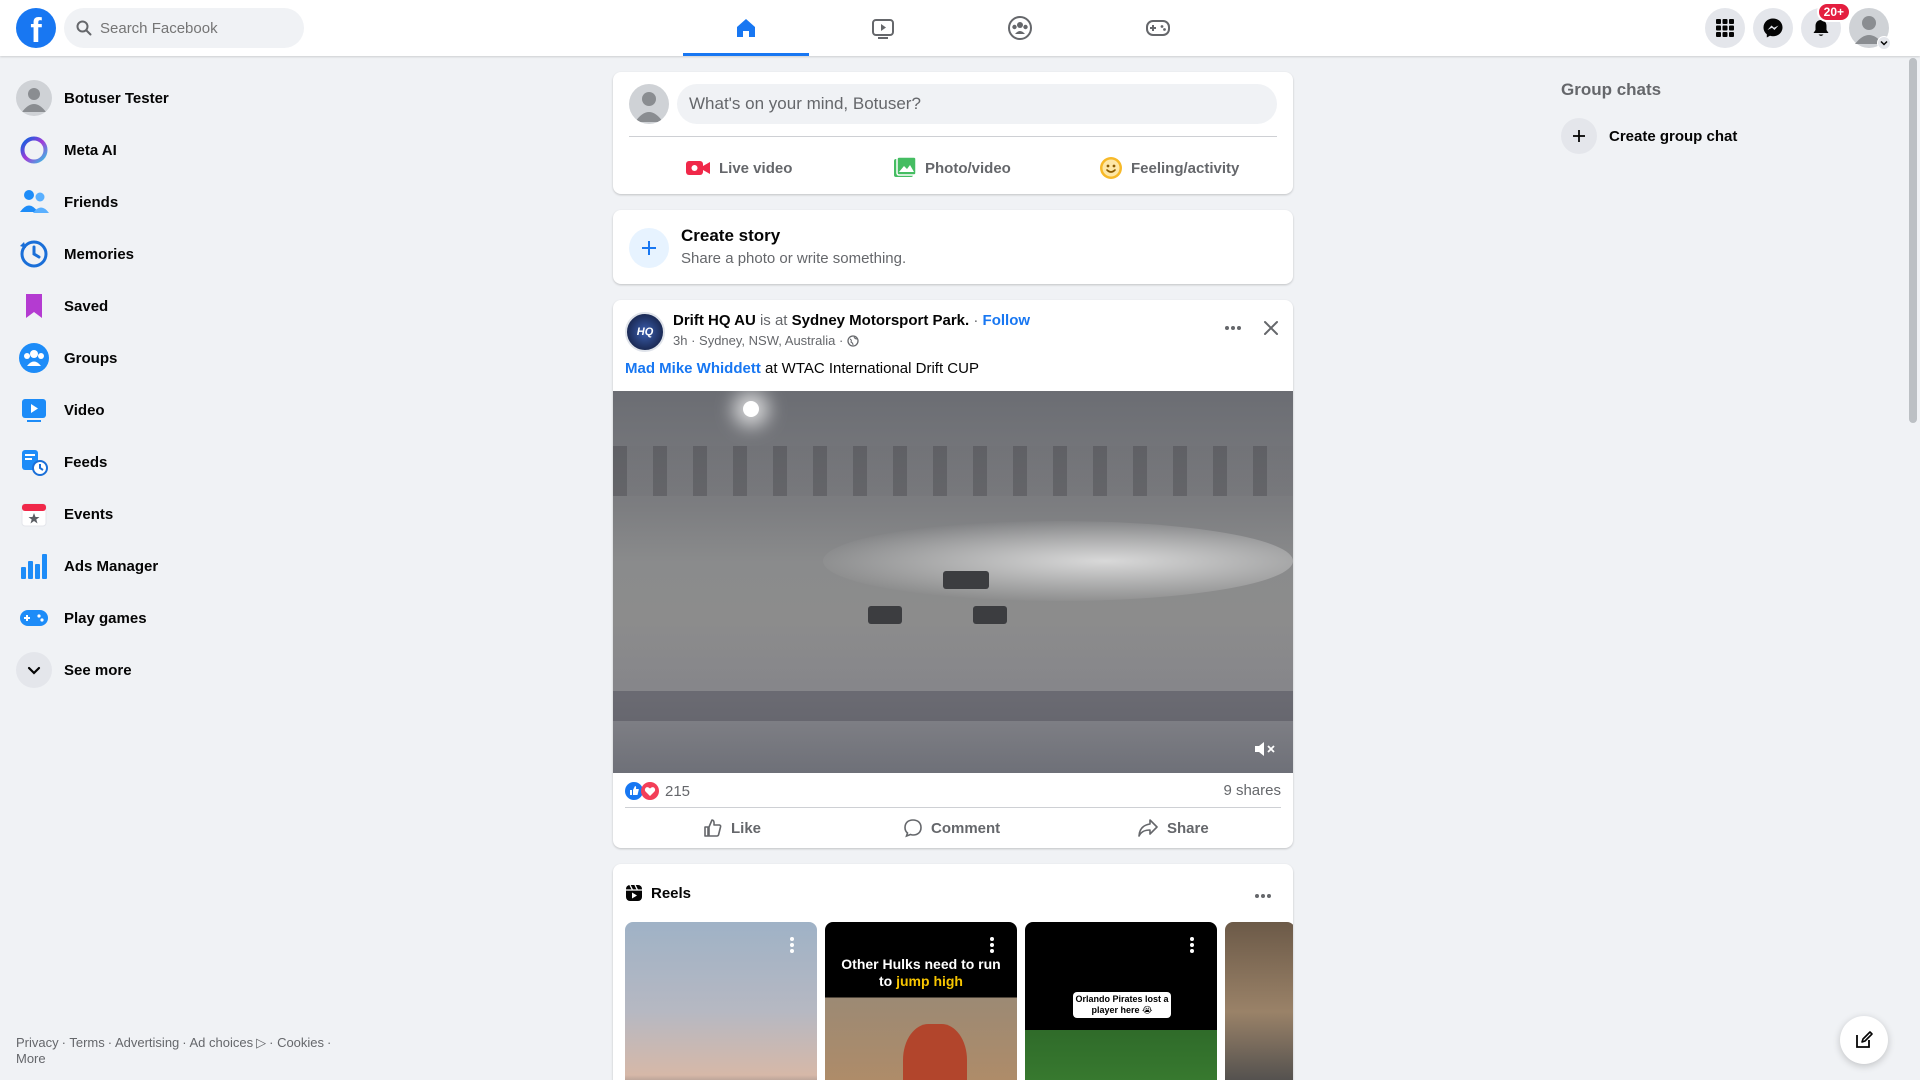 This screenshot has width=1920, height=1080. Describe the element at coordinates (645, 332) in the screenshot. I see `page-avatar: HQ` at that location.